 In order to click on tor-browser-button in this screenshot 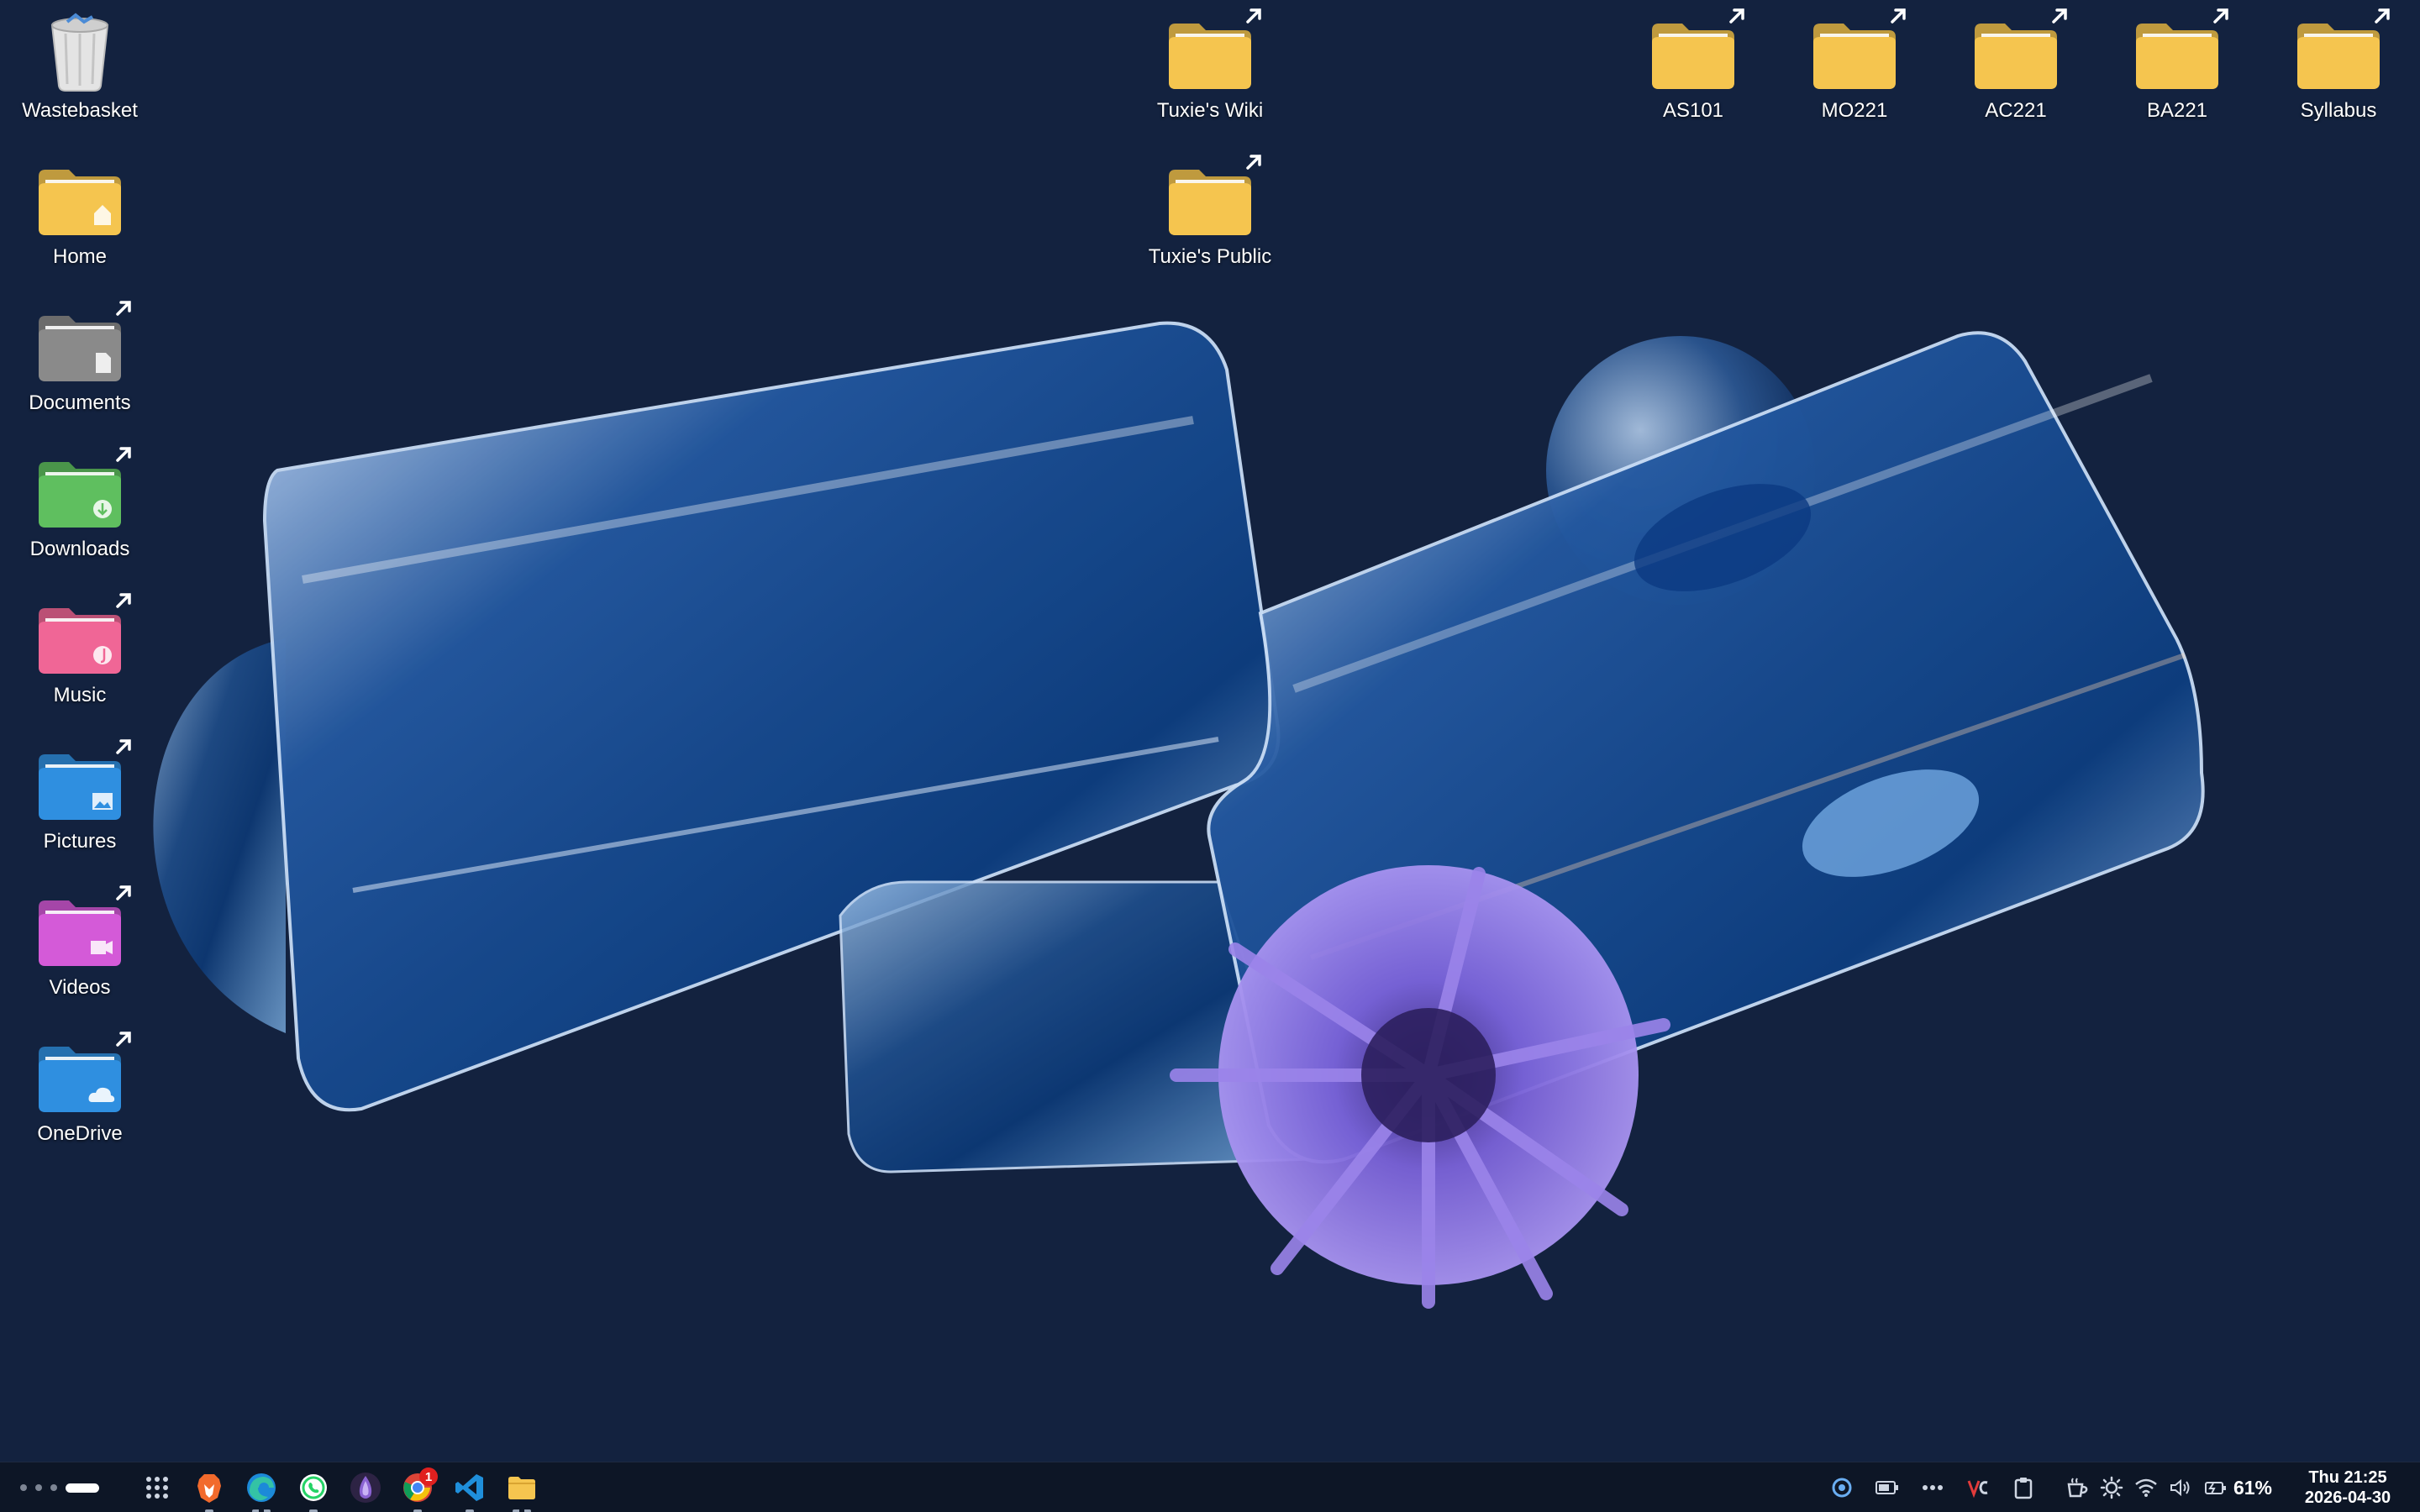, I will do `click(366, 1487)`.